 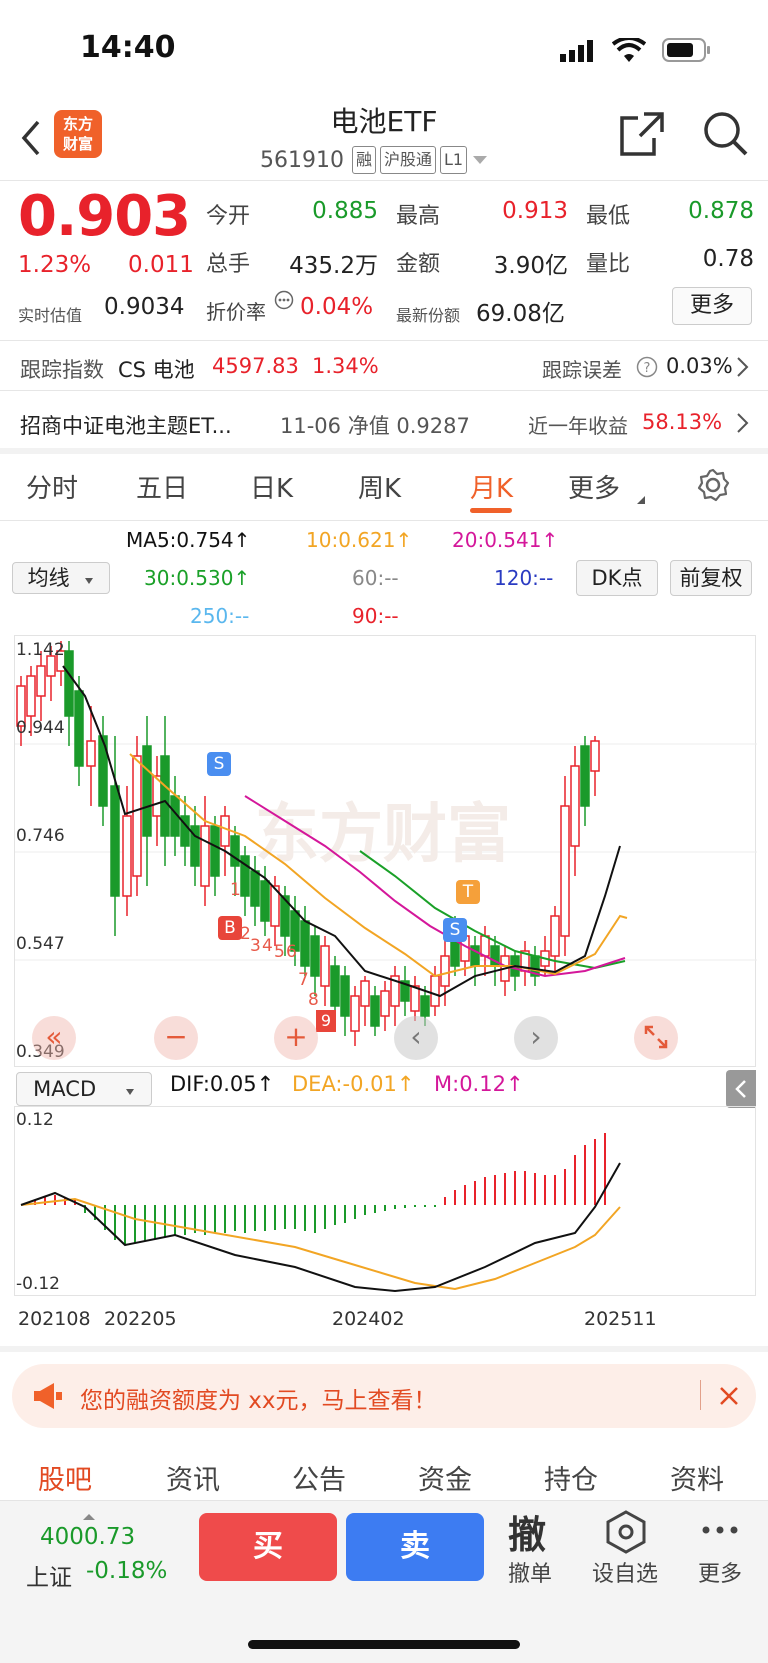 I want to click on indicator-selector-label: MACD, so click(x=65, y=1089).